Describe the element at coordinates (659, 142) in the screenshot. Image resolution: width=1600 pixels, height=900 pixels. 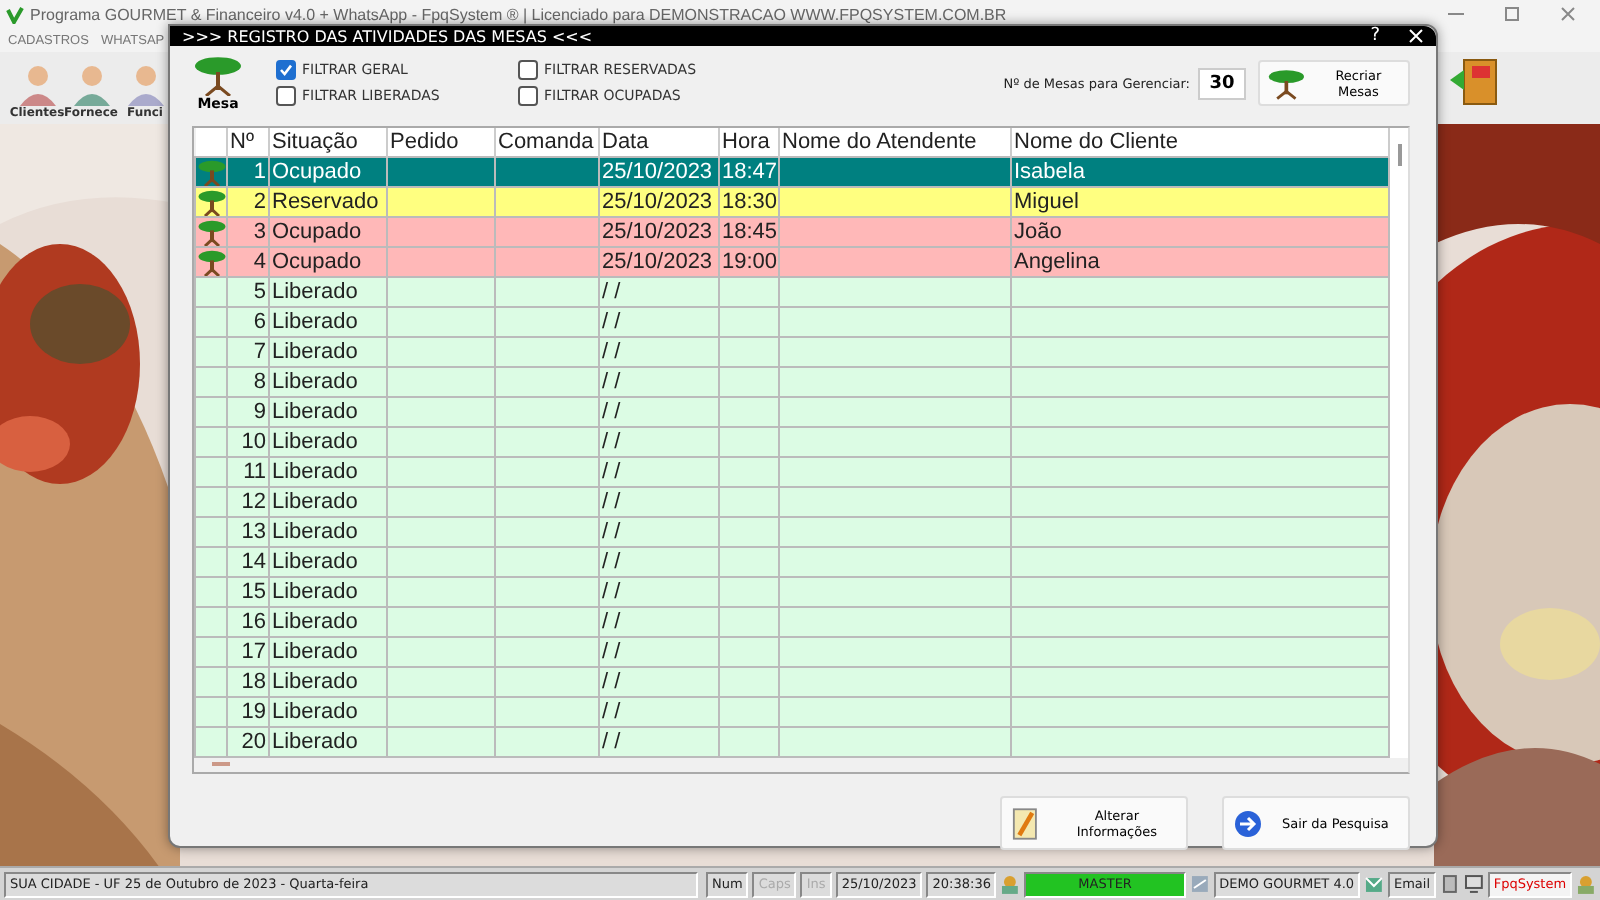
I see `column-header: Data` at that location.